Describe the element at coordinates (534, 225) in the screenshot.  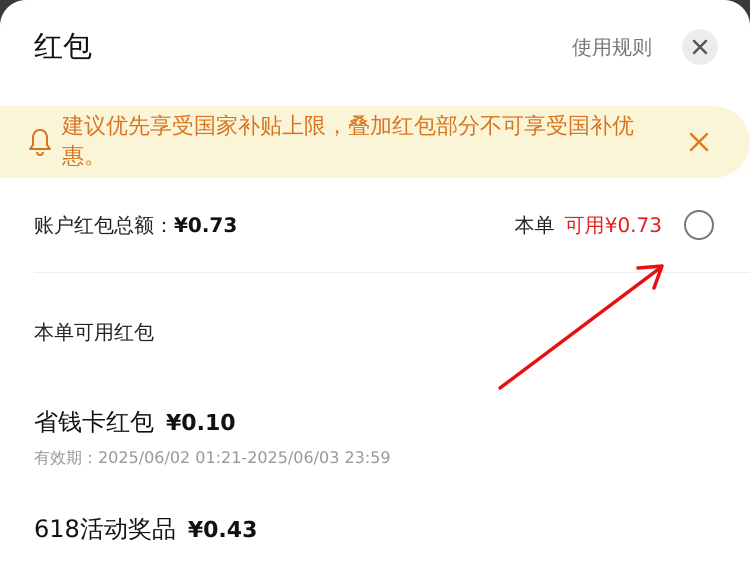
I see `order-label: 本单` at that location.